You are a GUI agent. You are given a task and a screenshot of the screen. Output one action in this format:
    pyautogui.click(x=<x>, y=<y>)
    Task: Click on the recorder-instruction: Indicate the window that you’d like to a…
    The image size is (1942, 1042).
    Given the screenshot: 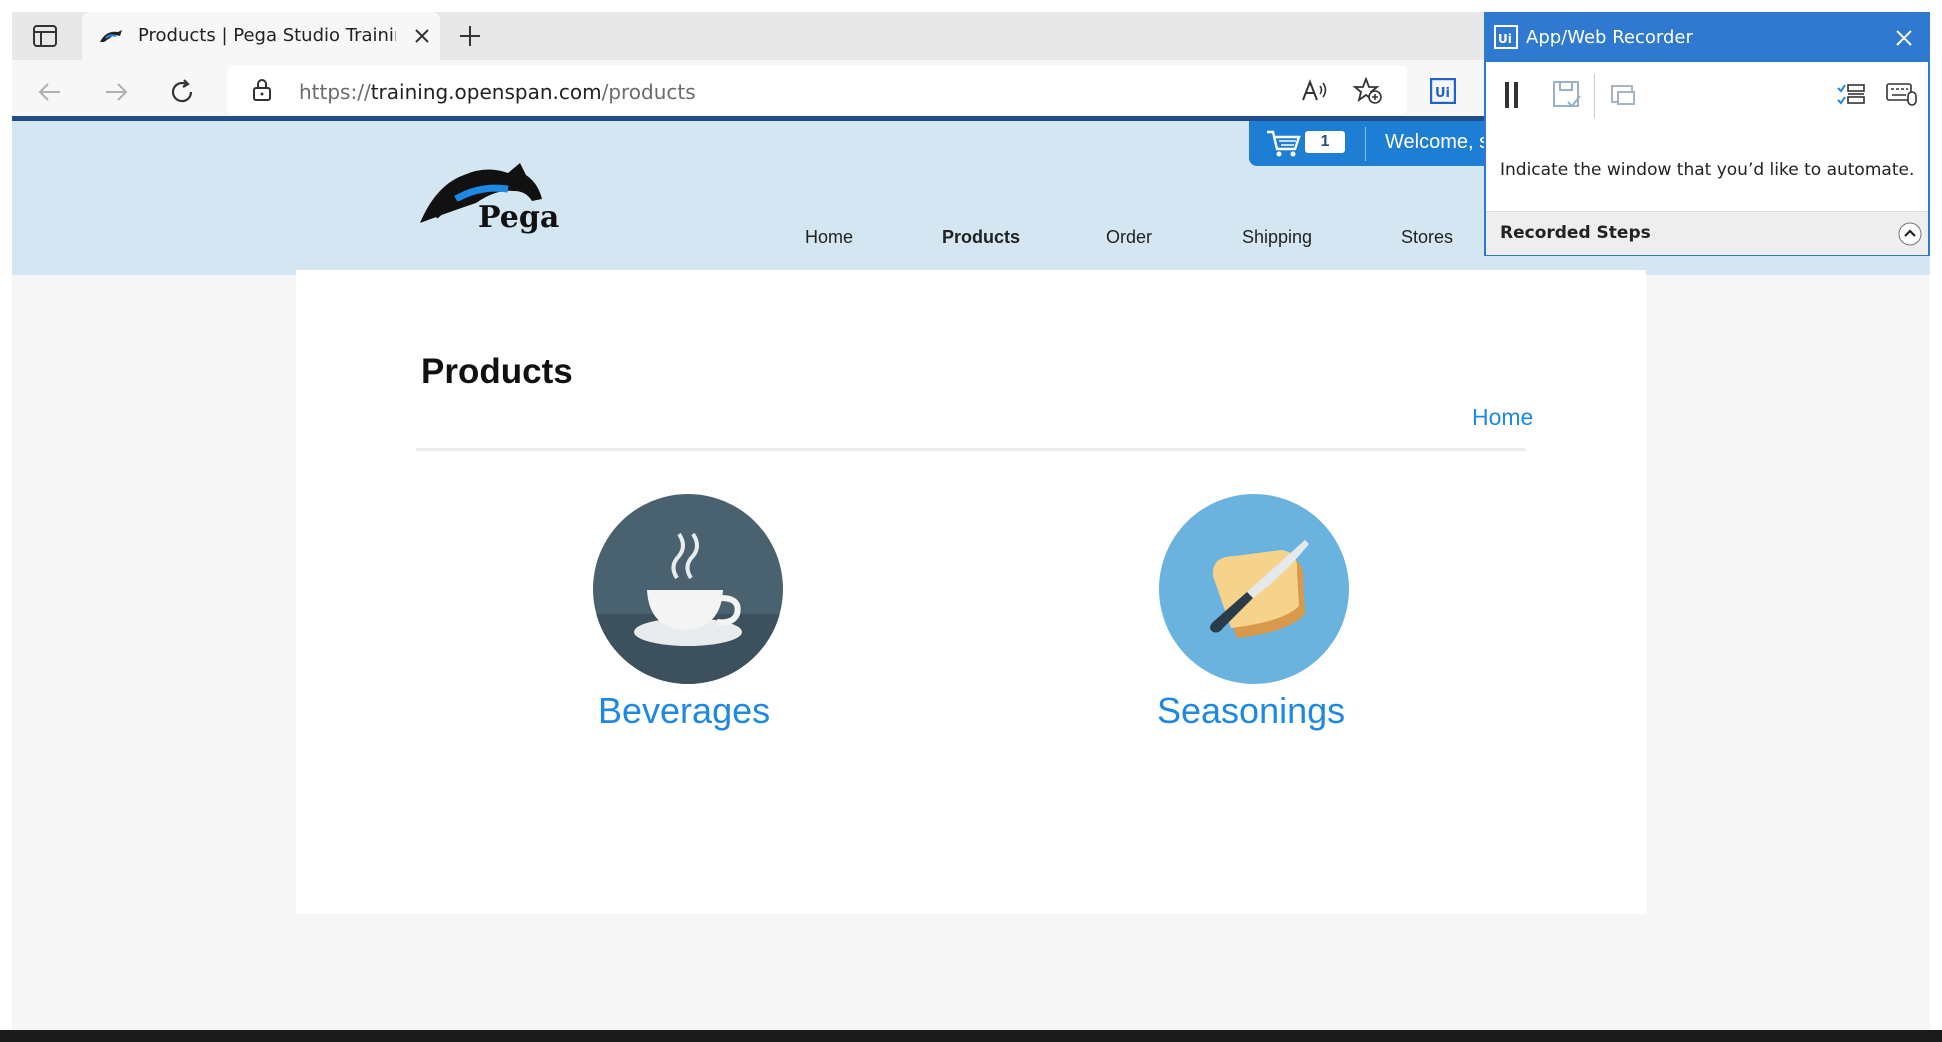 What is the action you would take?
    pyautogui.click(x=1707, y=170)
    